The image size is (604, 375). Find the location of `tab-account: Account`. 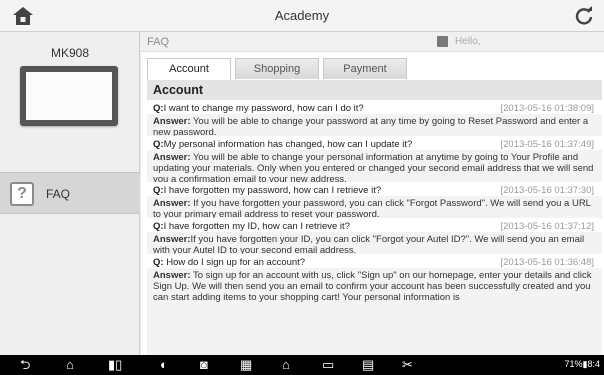

tab-account: Account is located at coordinates (189, 69).